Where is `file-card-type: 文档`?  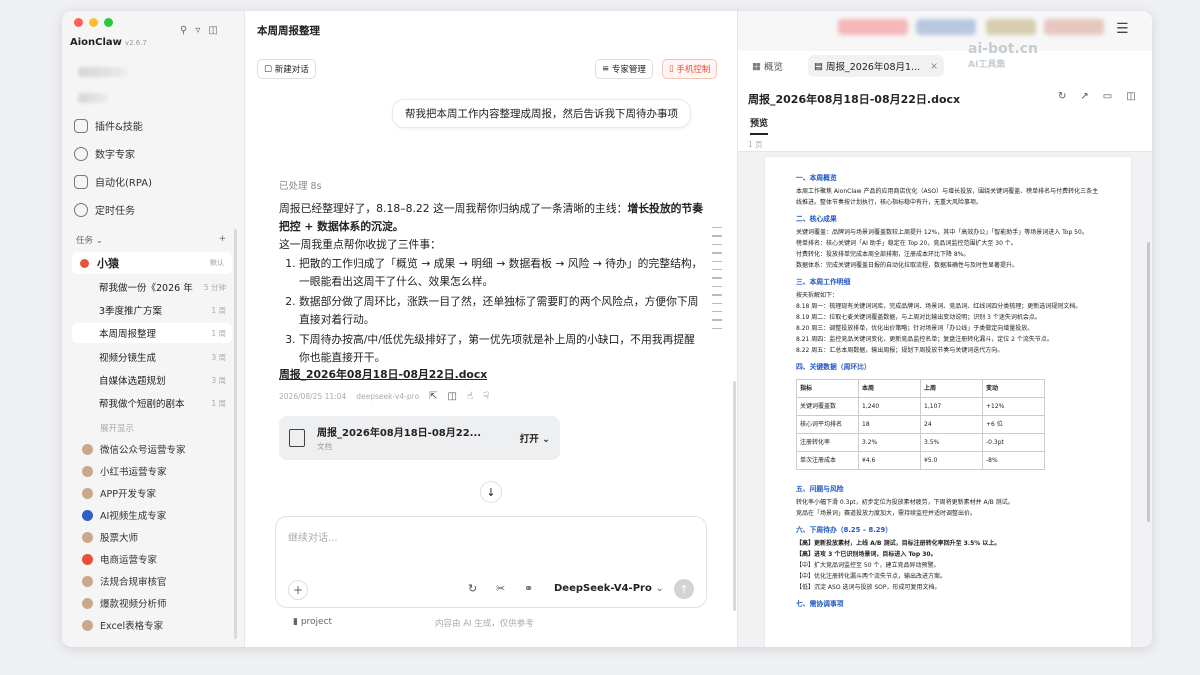 file-card-type: 文档 is located at coordinates (324, 446).